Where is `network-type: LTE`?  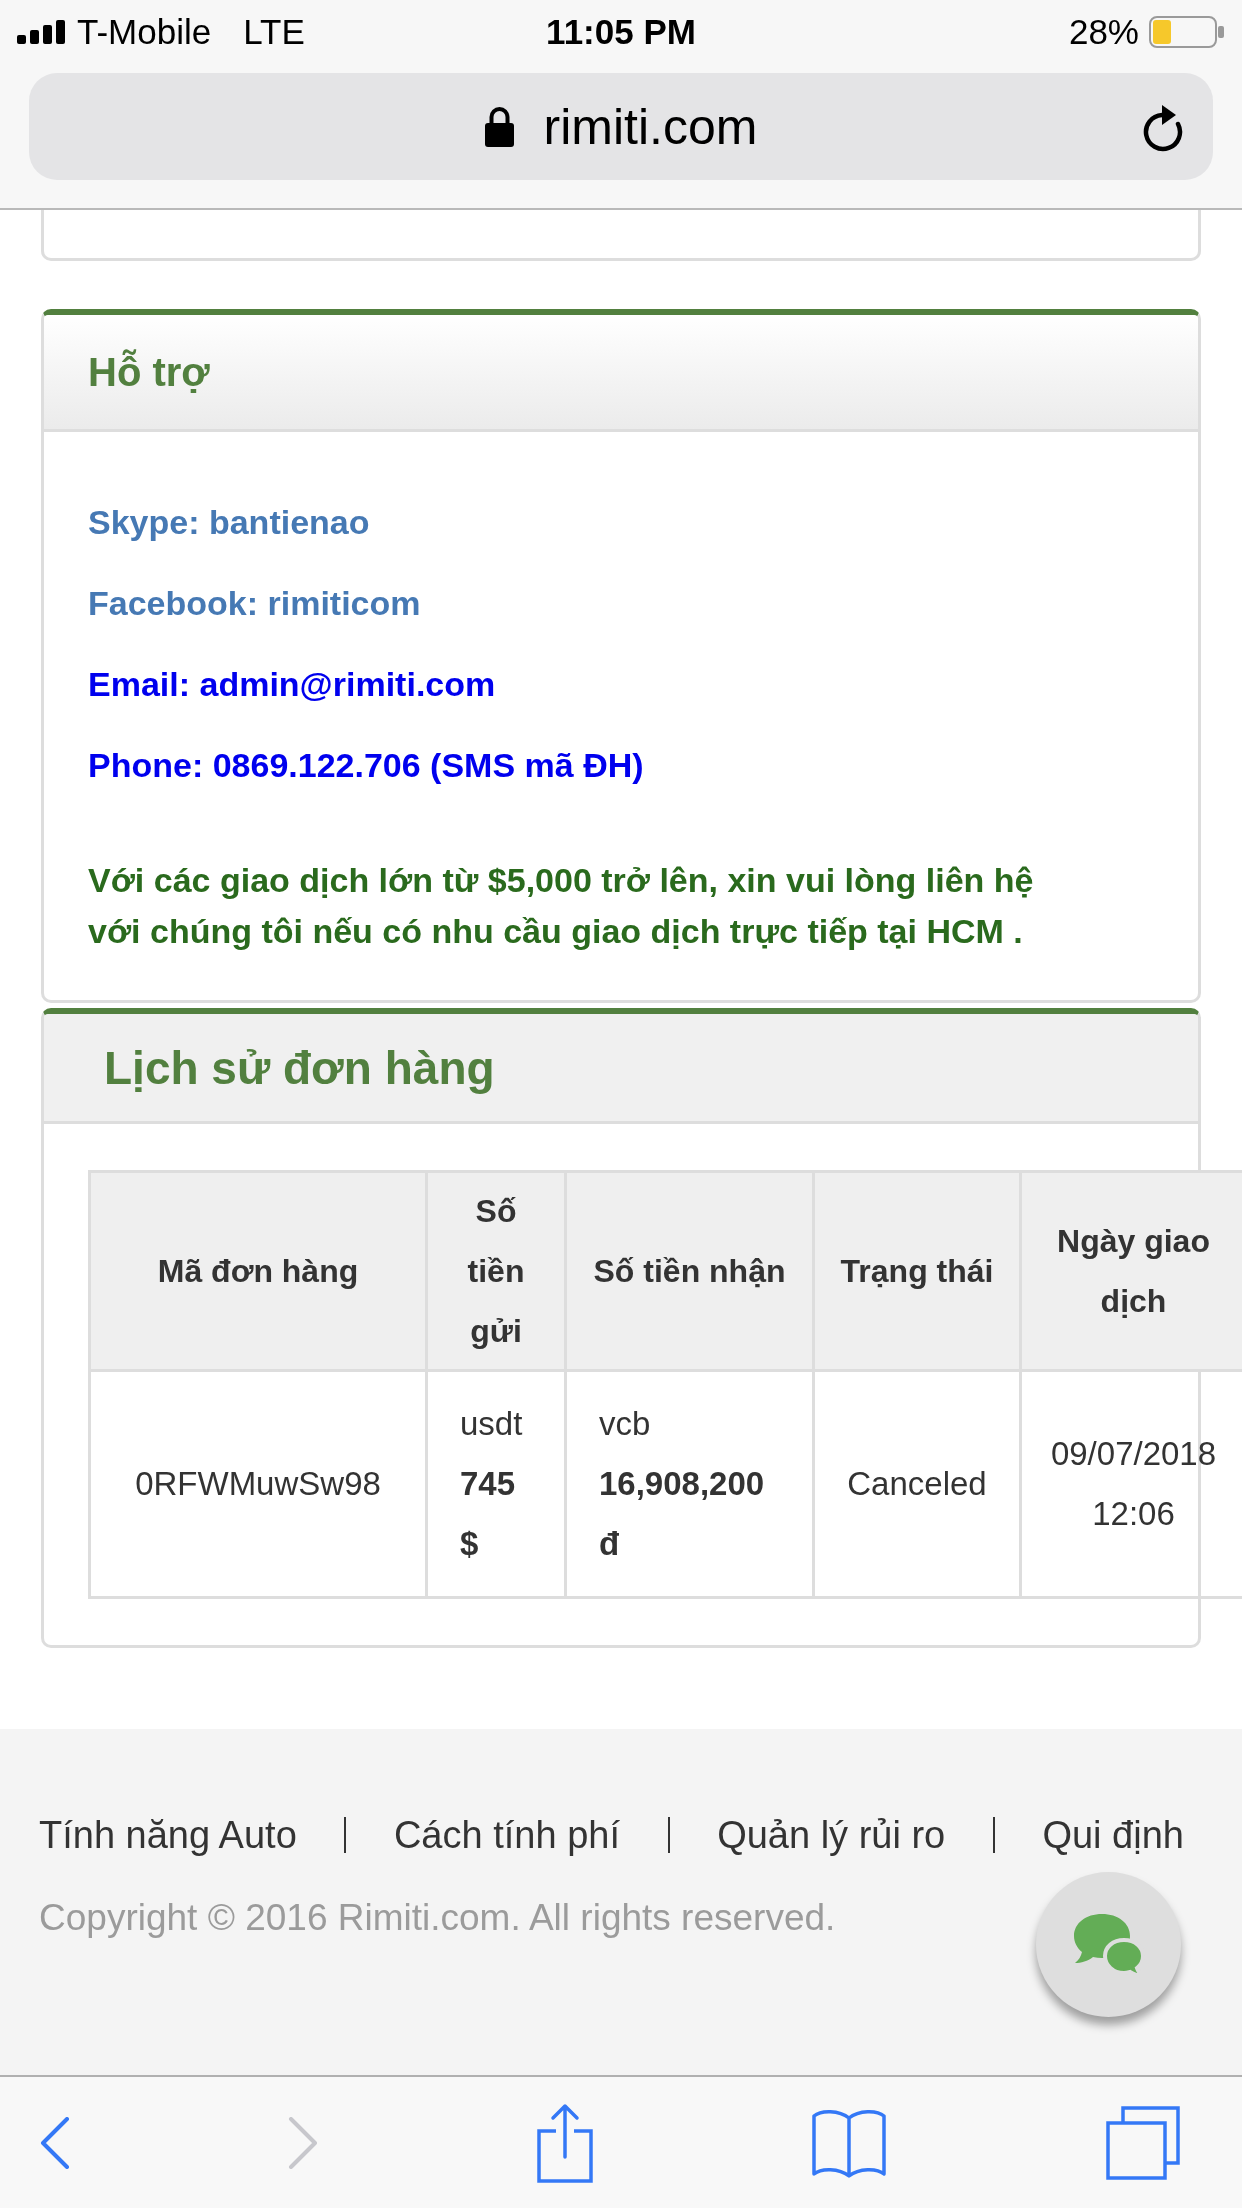 network-type: LTE is located at coordinates (274, 31).